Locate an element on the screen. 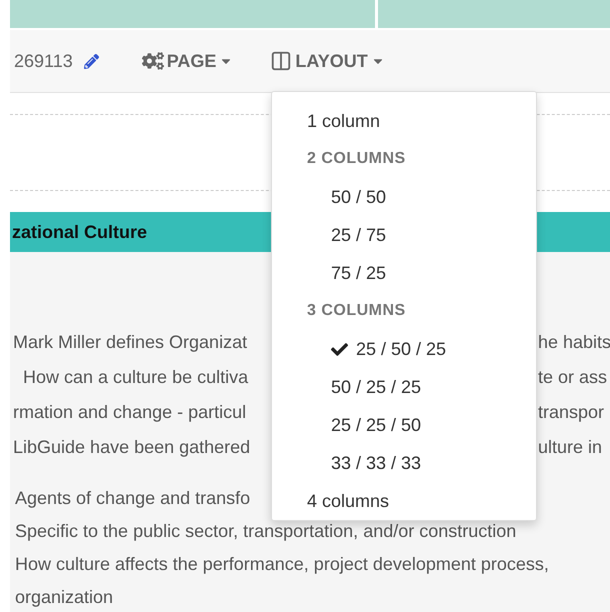 The width and height of the screenshot is (610, 612). layout-option: 50 / 50 is located at coordinates (404, 197).